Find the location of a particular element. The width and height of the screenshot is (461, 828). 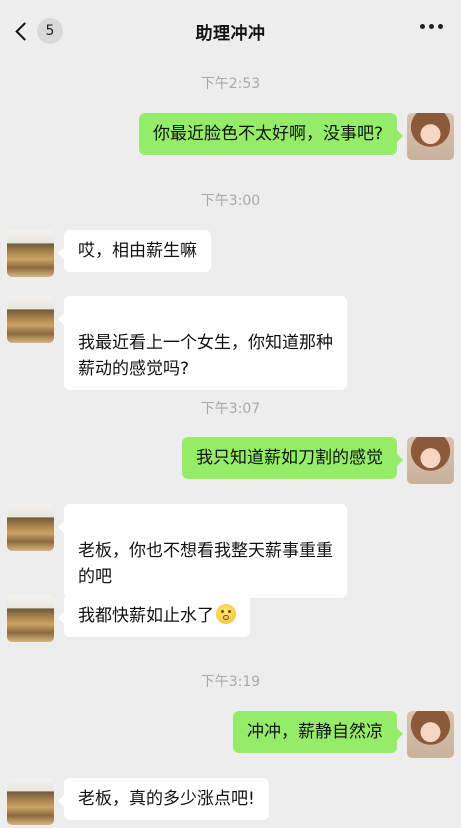

chat-header: 5 助理冲冲 is located at coordinates (230, 31).